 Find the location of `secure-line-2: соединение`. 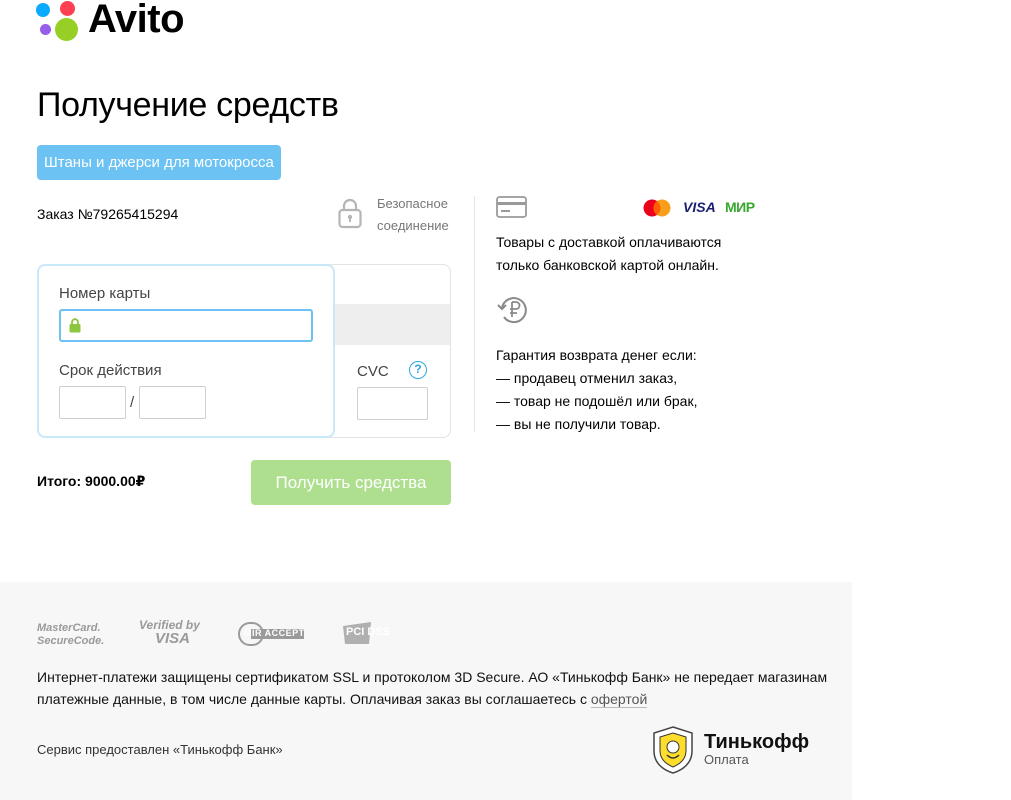

secure-line-2: соединение is located at coordinates (413, 225).